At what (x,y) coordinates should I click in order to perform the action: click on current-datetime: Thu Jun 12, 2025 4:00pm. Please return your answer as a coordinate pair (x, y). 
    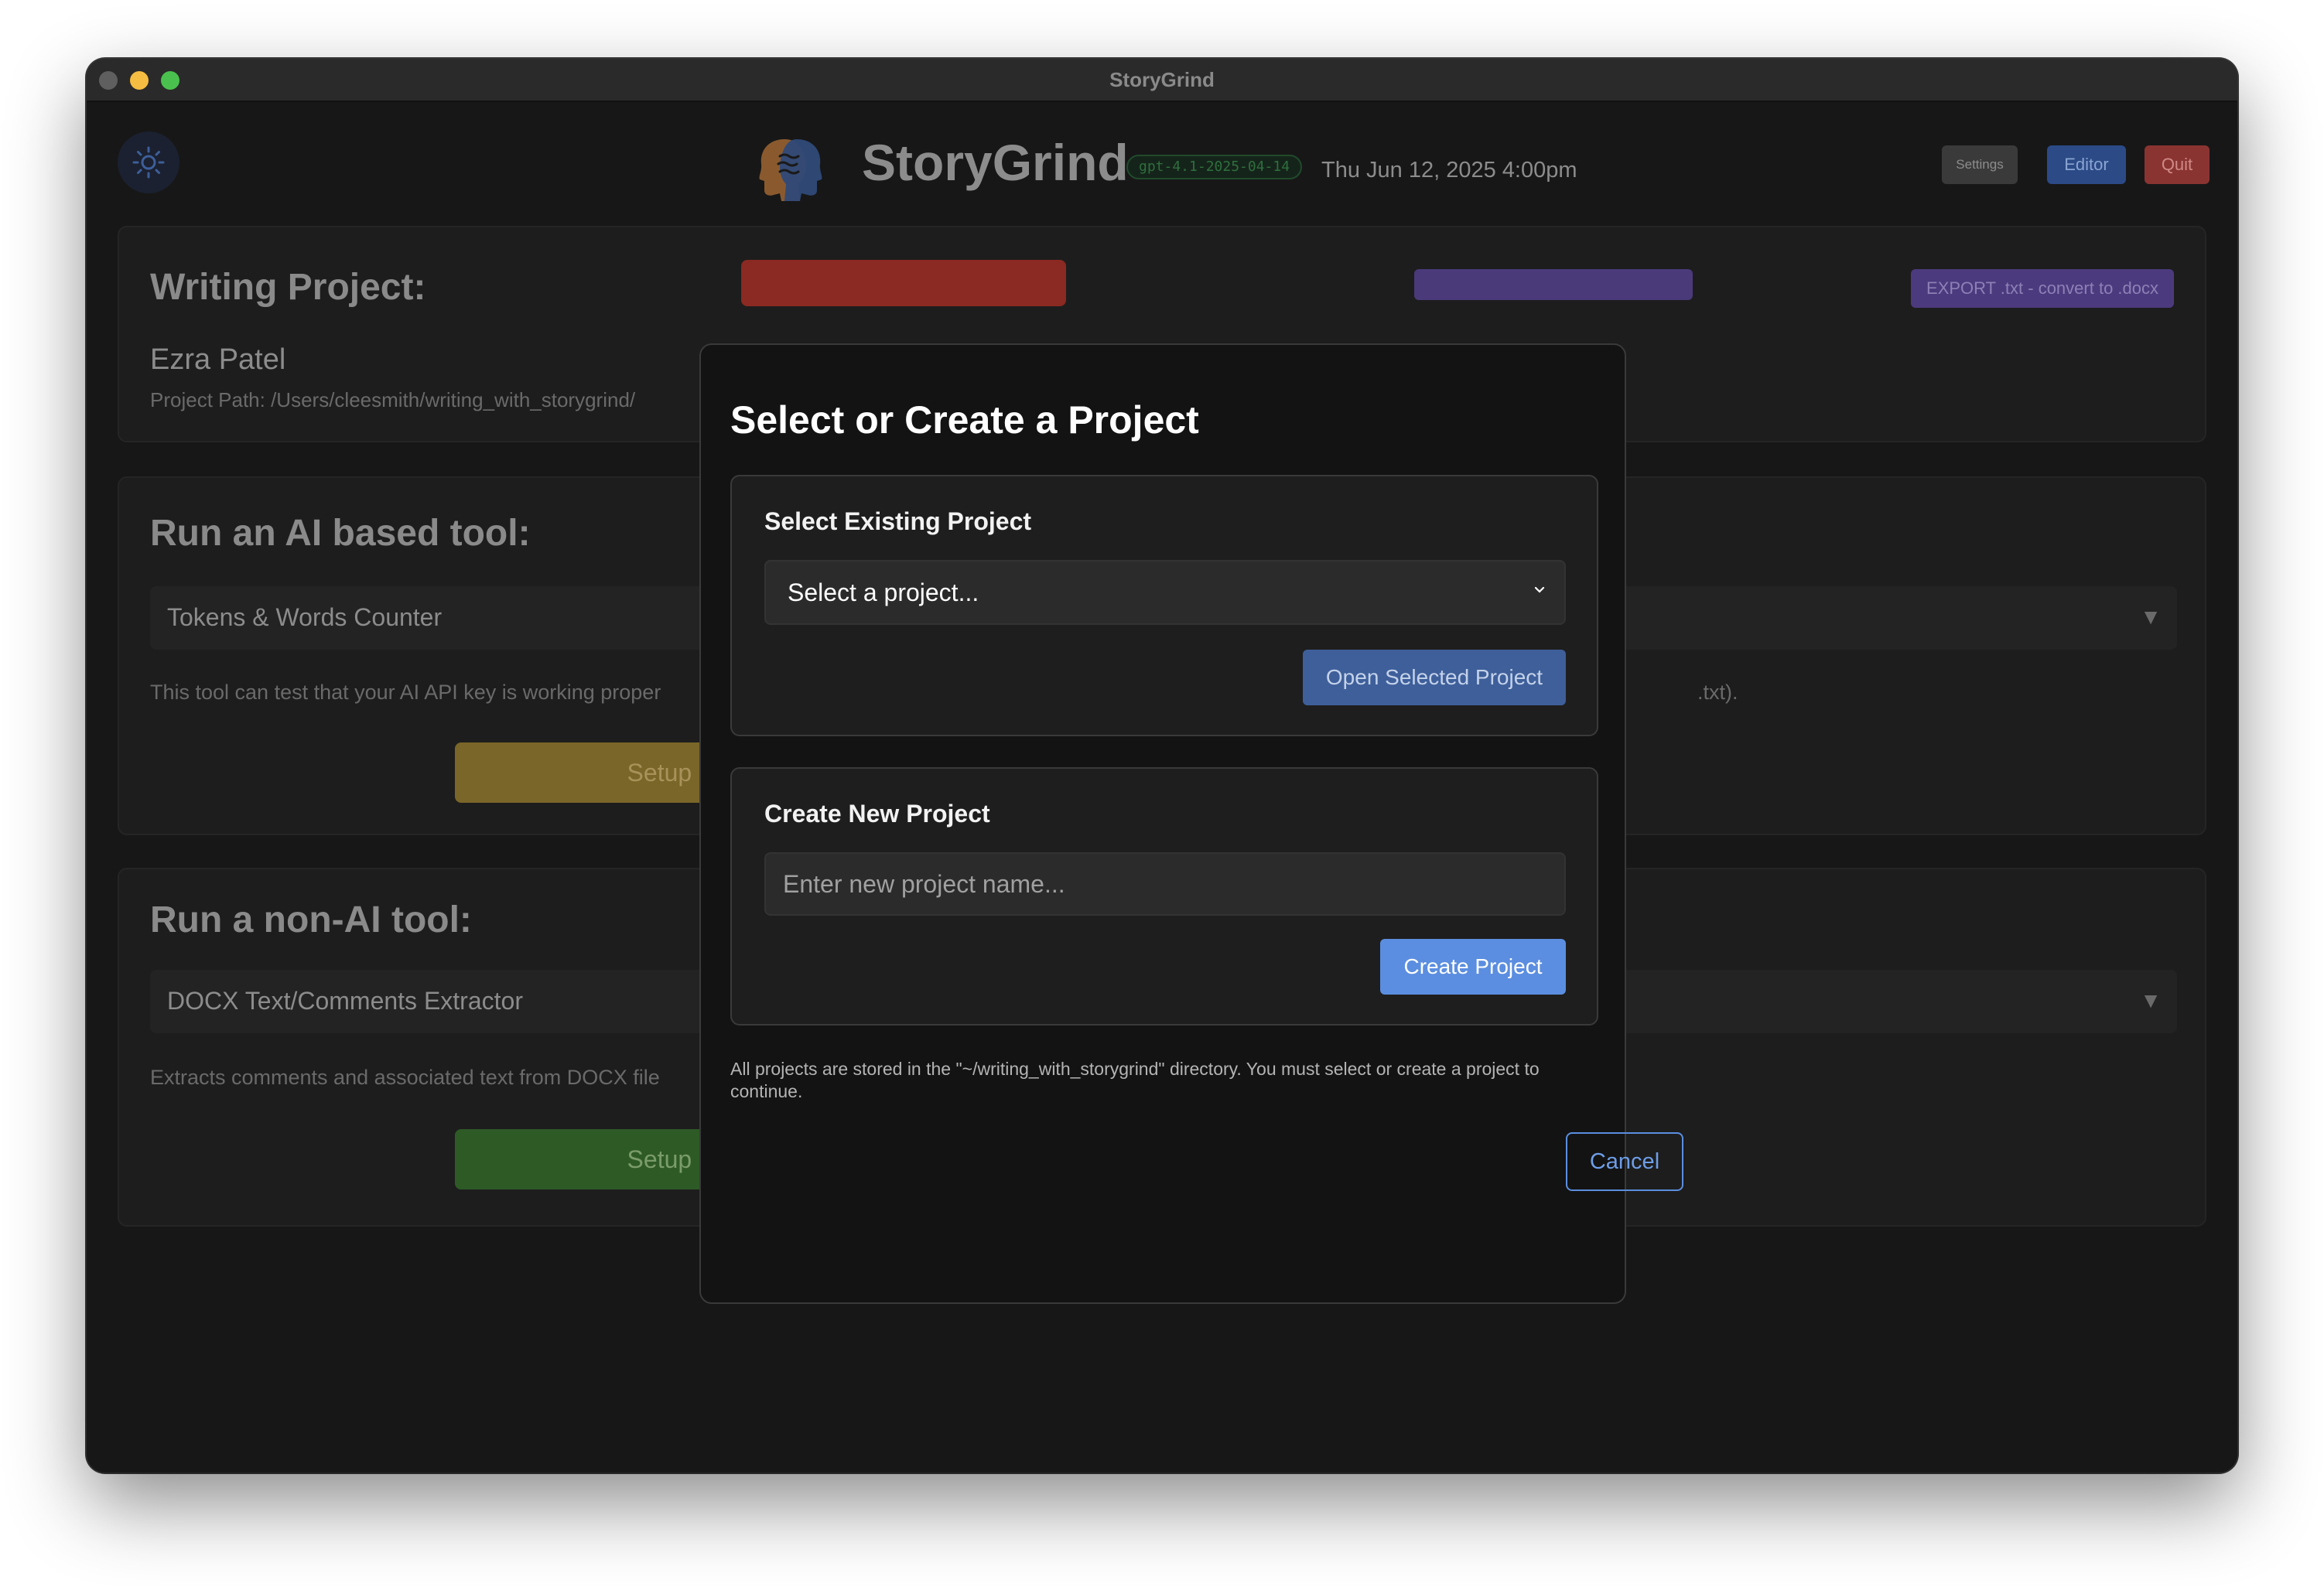
    Looking at the image, I should click on (1449, 170).